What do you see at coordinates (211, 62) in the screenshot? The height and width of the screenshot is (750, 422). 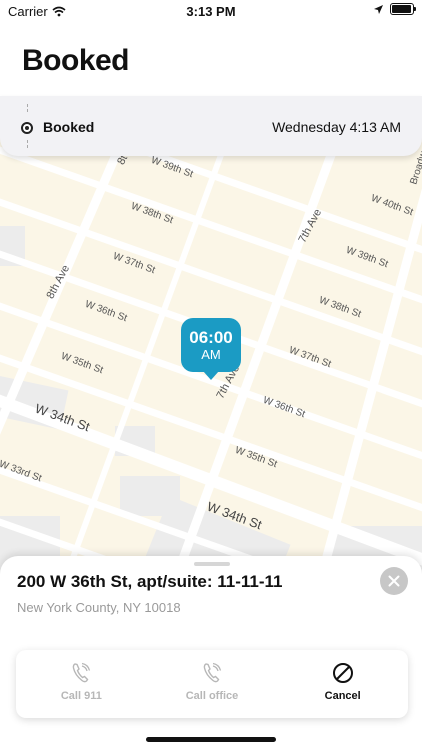 I see `header: Booked` at bounding box center [211, 62].